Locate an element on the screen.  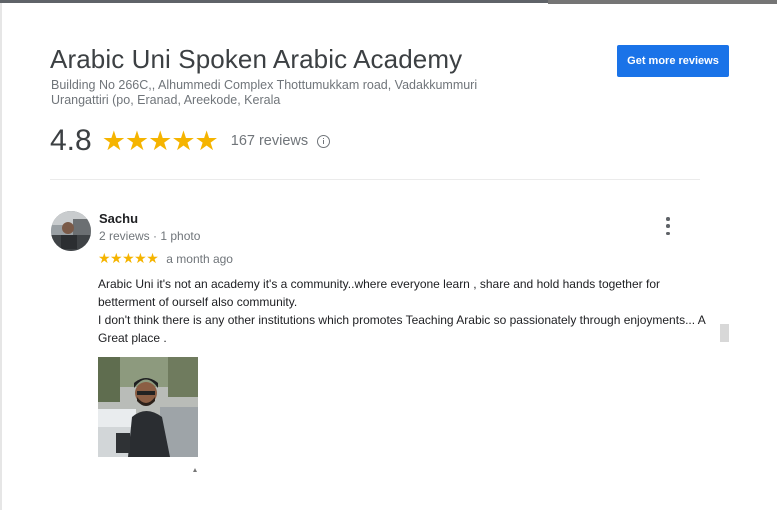
review-rating-row: ★★★★★ a month ago is located at coordinates (165, 258).